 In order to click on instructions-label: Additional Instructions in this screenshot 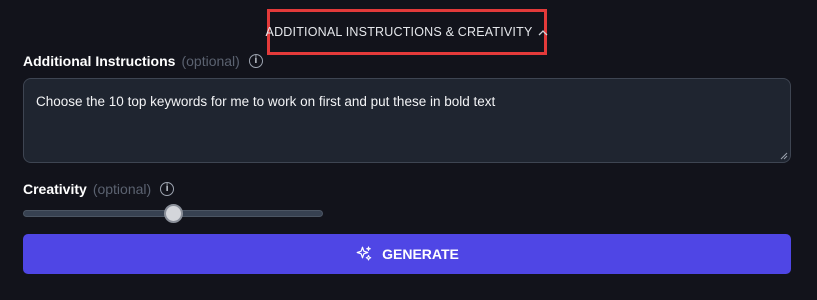, I will do `click(99, 61)`.